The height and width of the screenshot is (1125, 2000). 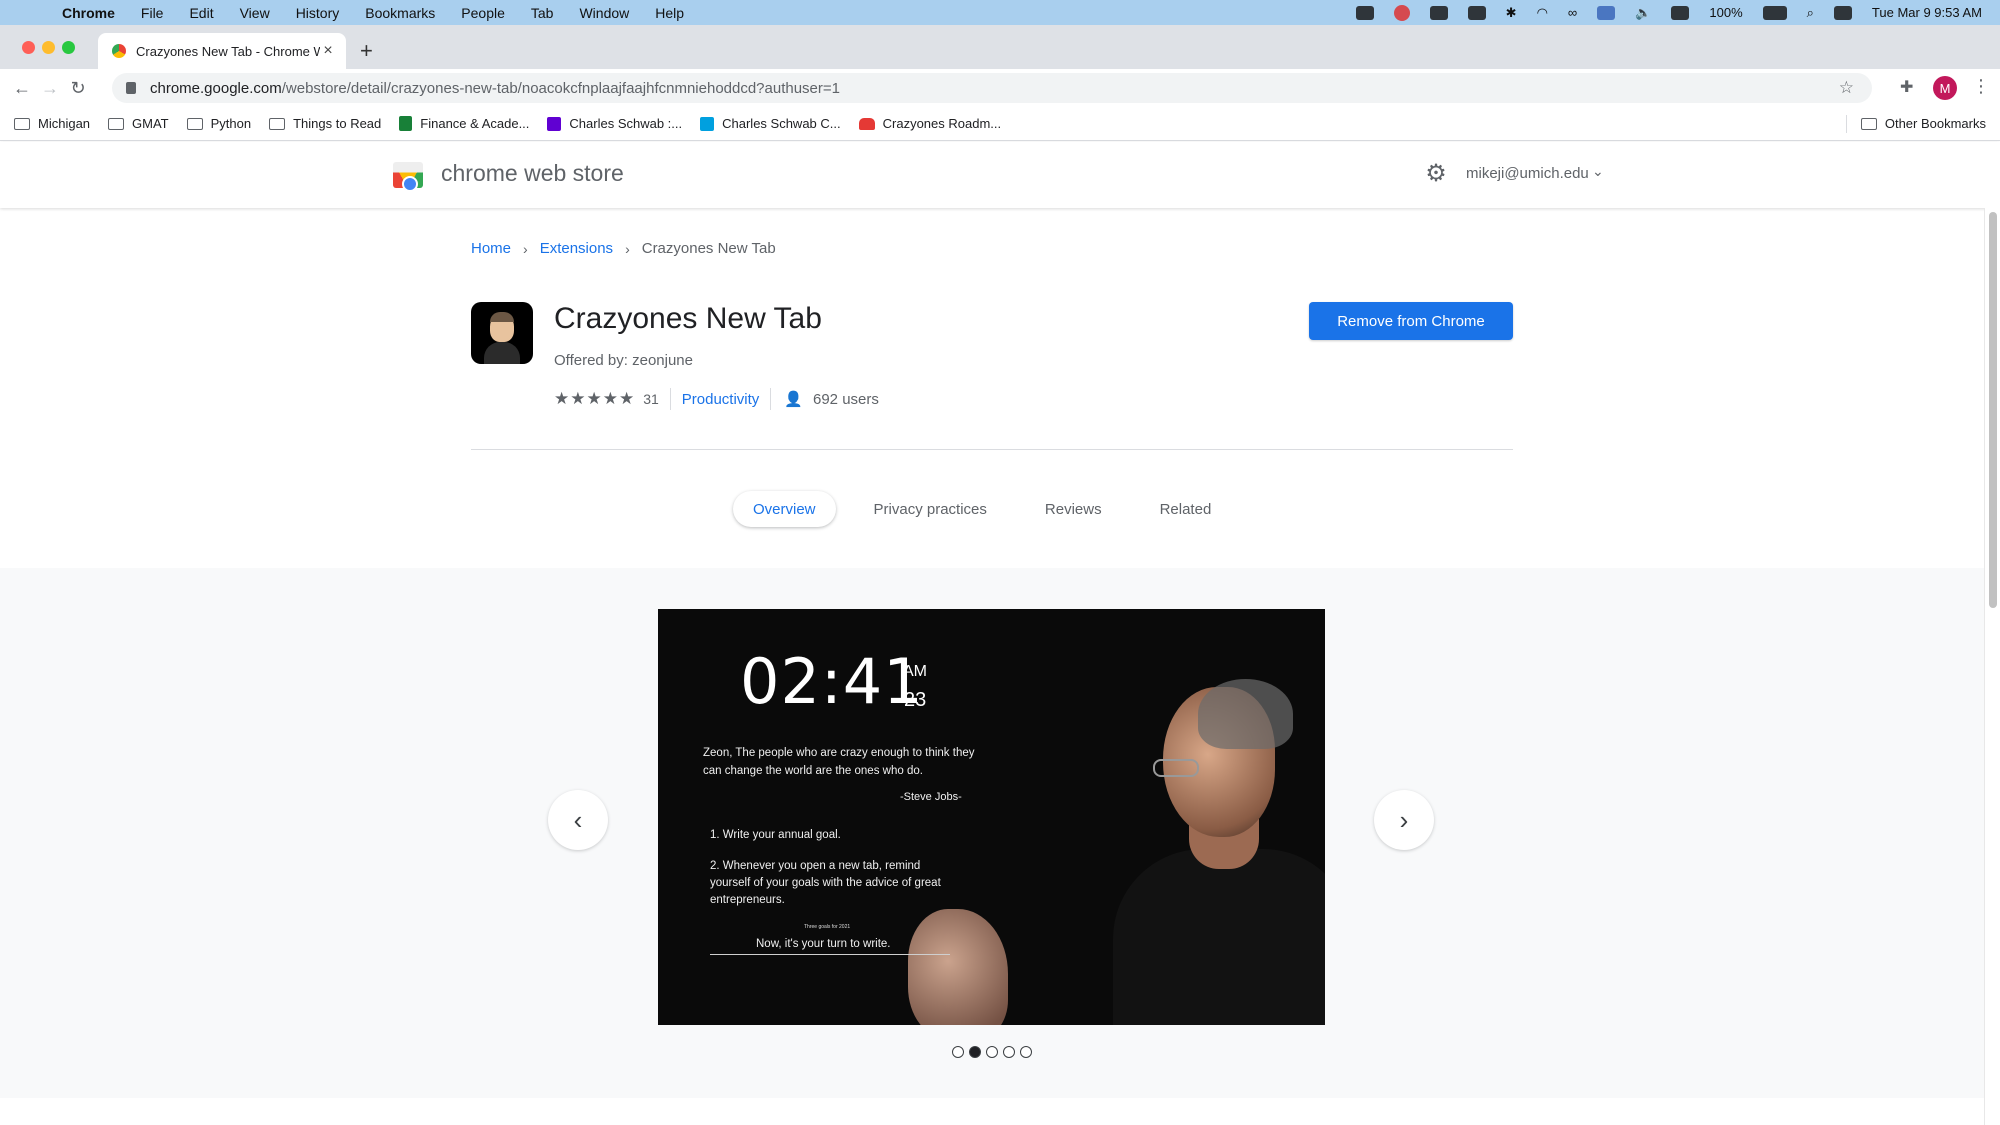 I want to click on meta-divider, so click(x=771, y=399).